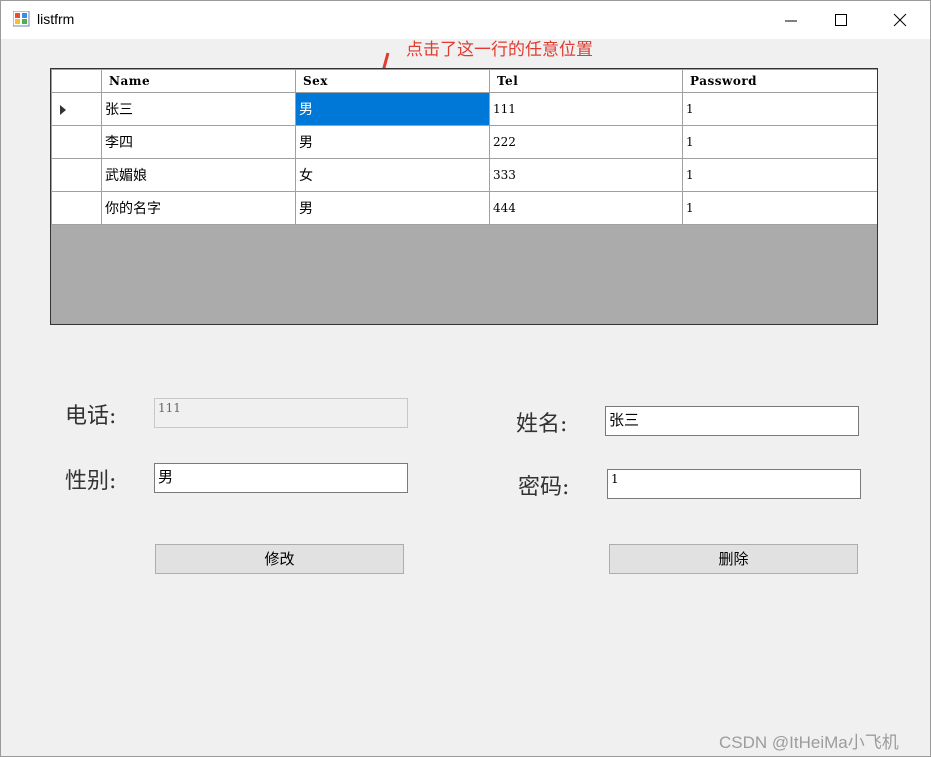 The width and height of the screenshot is (931, 757). What do you see at coordinates (198, 142) in the screenshot?
I see `cell-name: 李四` at bounding box center [198, 142].